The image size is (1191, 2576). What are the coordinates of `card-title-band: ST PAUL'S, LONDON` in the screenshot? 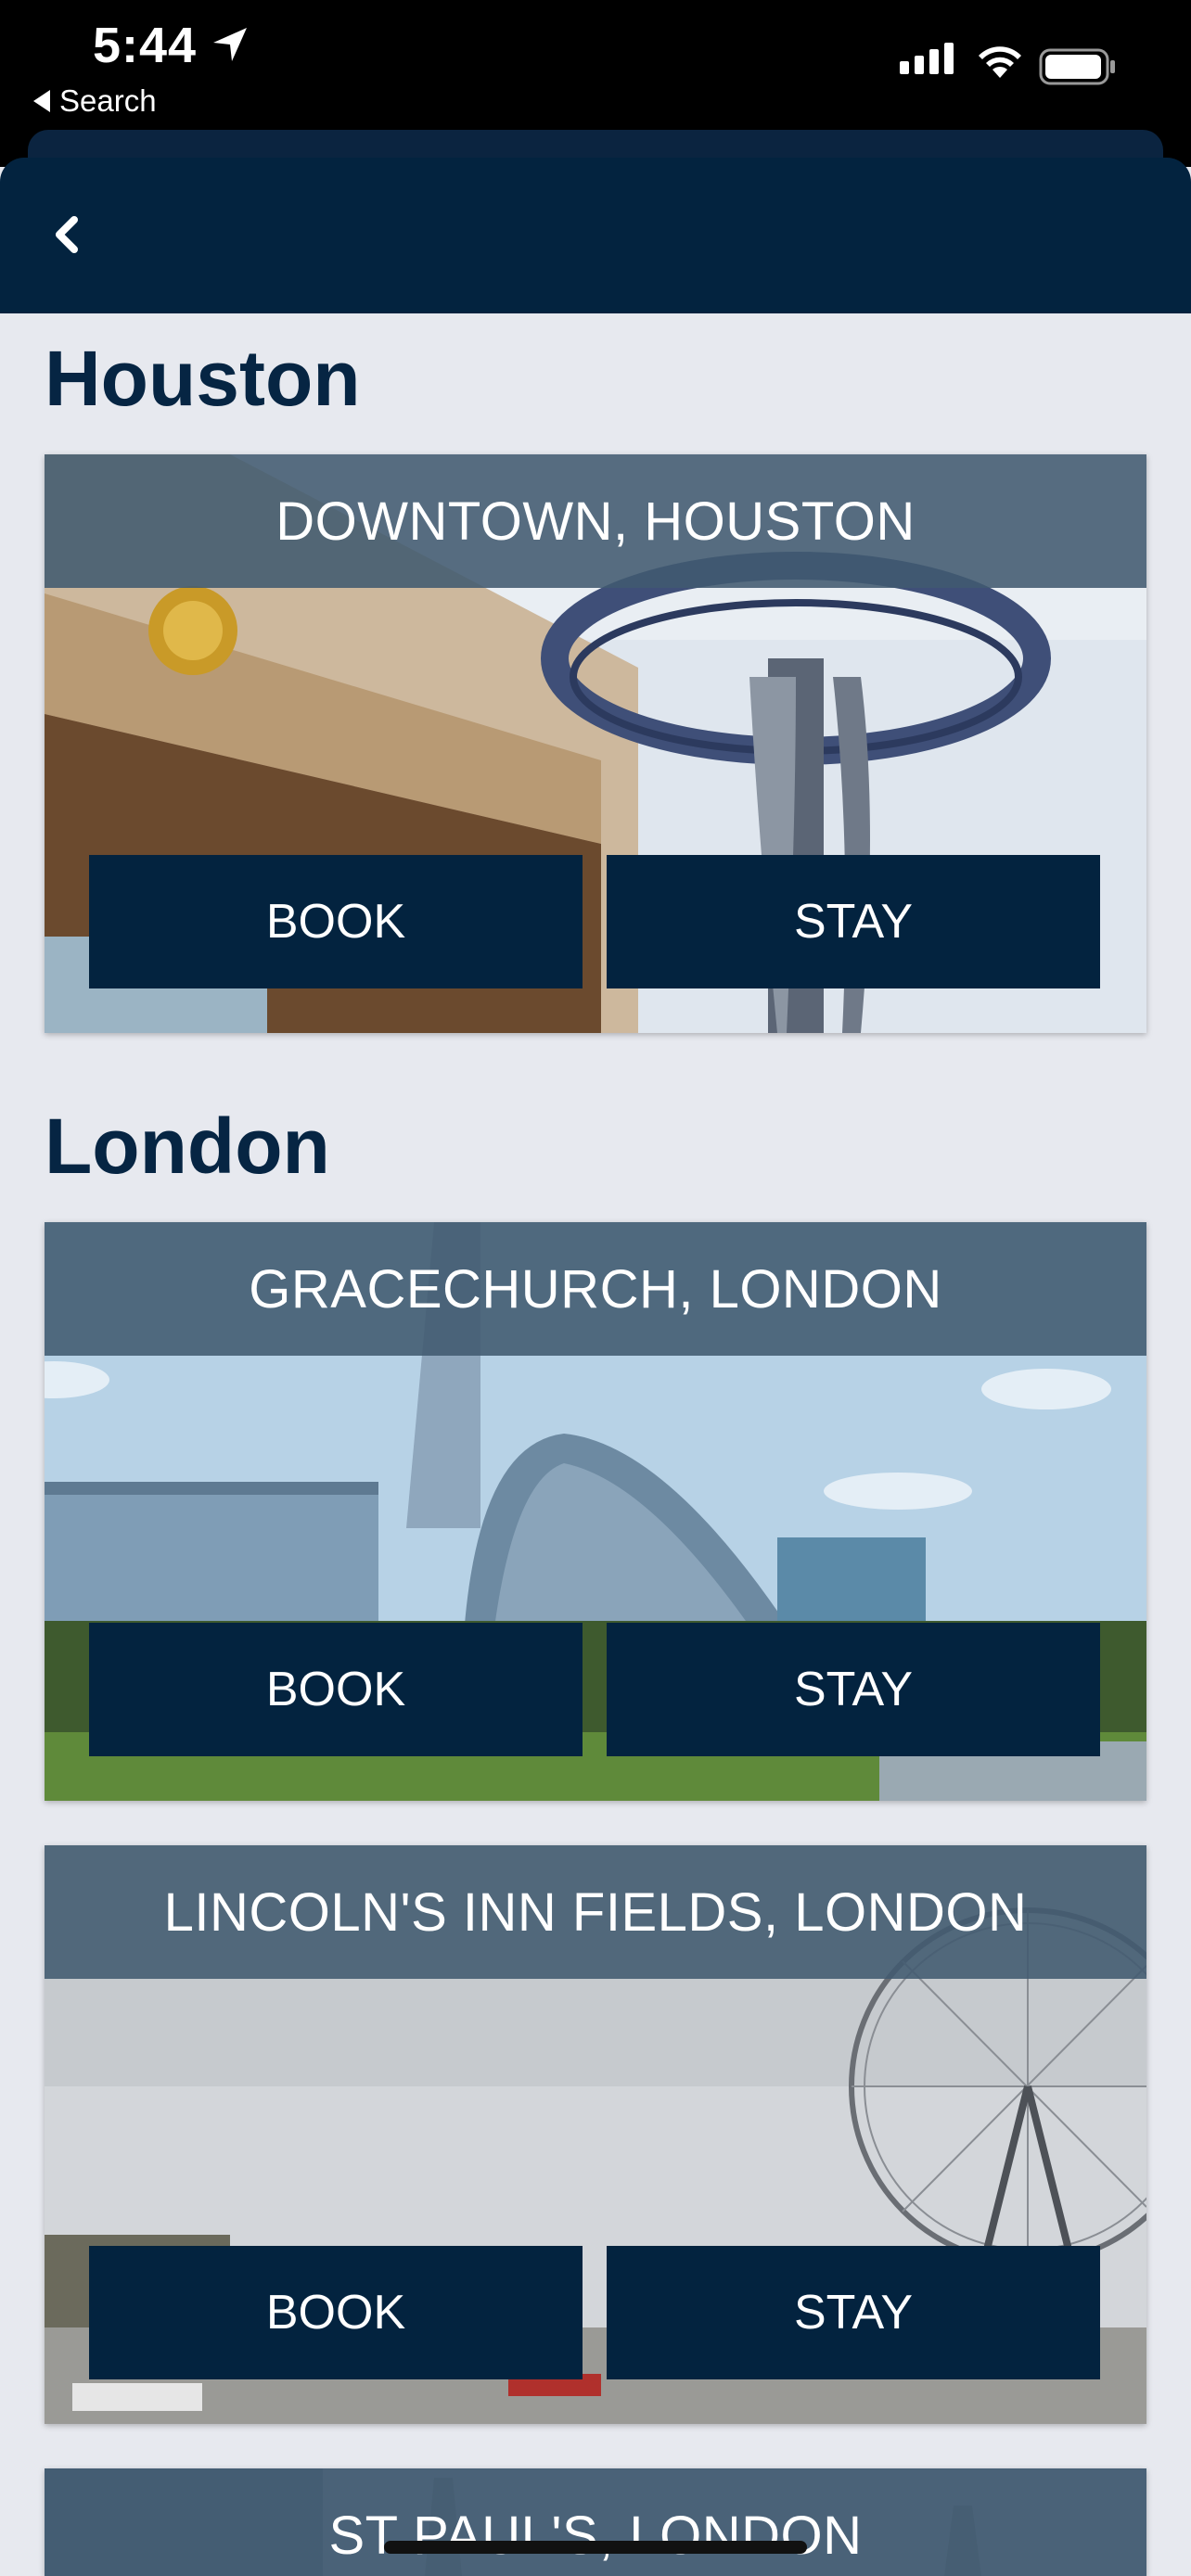 It's located at (595, 2522).